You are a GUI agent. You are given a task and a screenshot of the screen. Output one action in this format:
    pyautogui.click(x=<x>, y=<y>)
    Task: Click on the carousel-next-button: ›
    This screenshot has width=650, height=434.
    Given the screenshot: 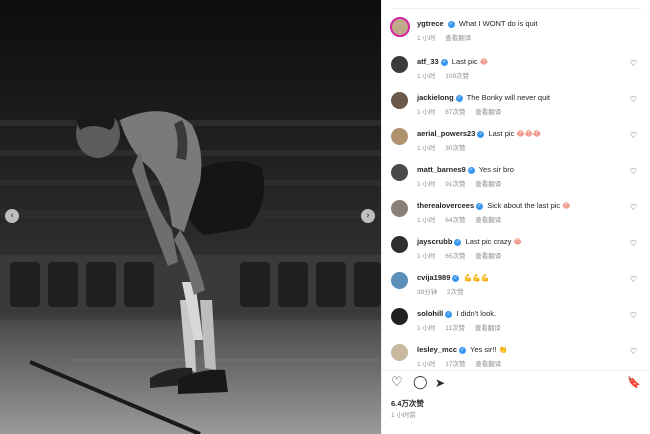 What is the action you would take?
    pyautogui.click(x=368, y=216)
    